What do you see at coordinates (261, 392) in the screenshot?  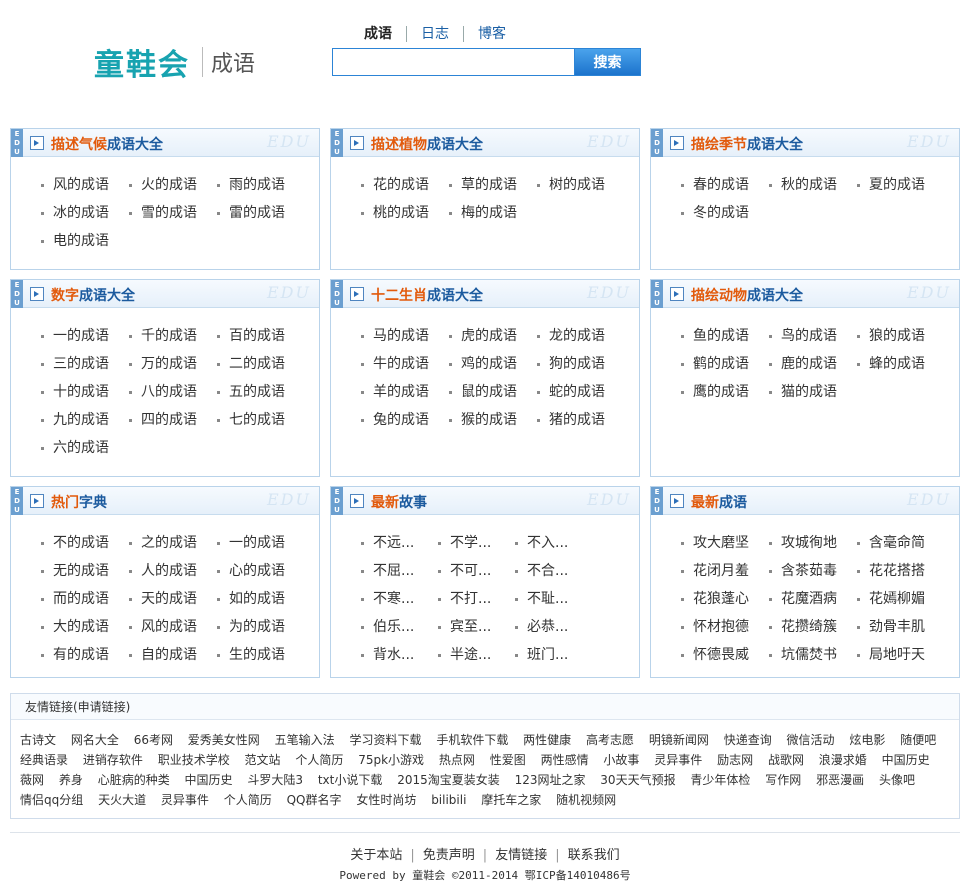 I see `list-item: 五的成语` at bounding box center [261, 392].